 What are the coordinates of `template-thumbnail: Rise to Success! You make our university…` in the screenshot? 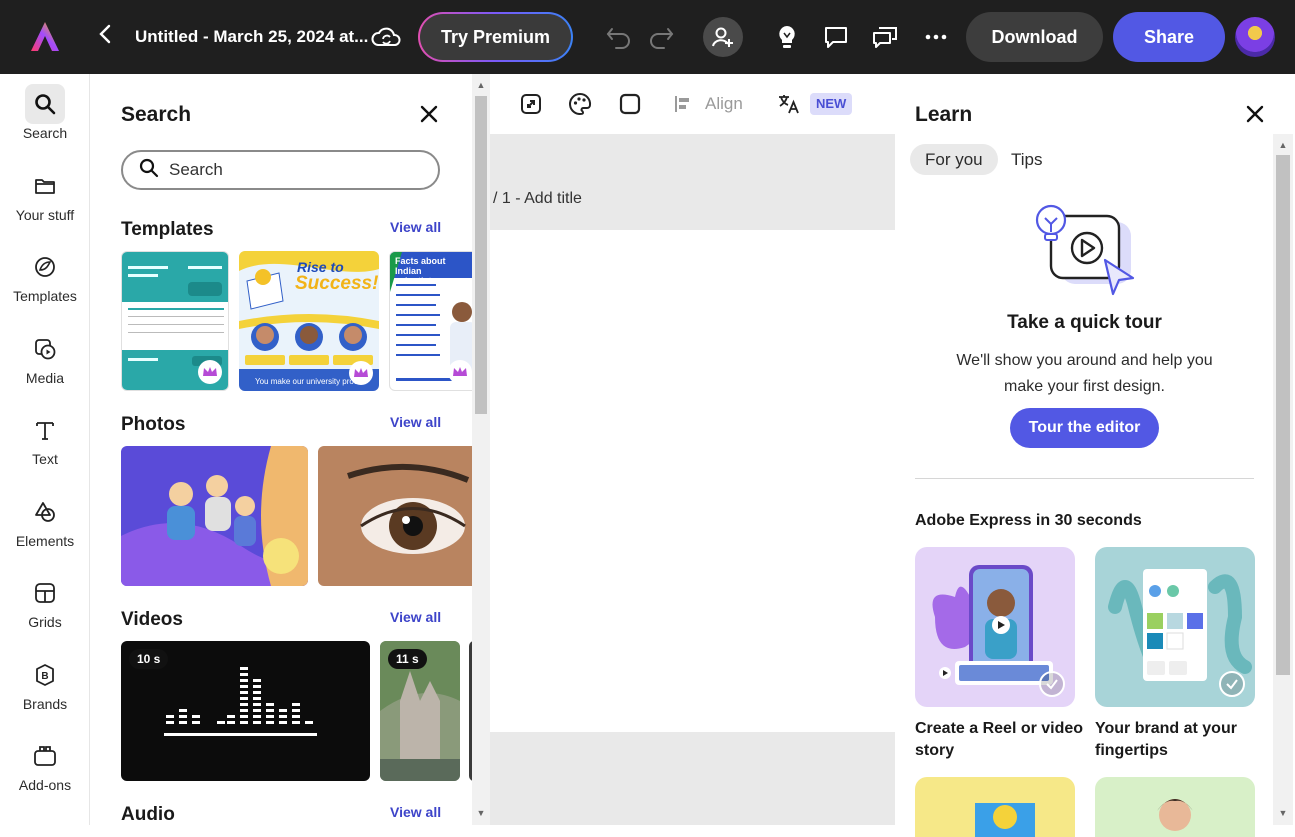 It's located at (309, 321).